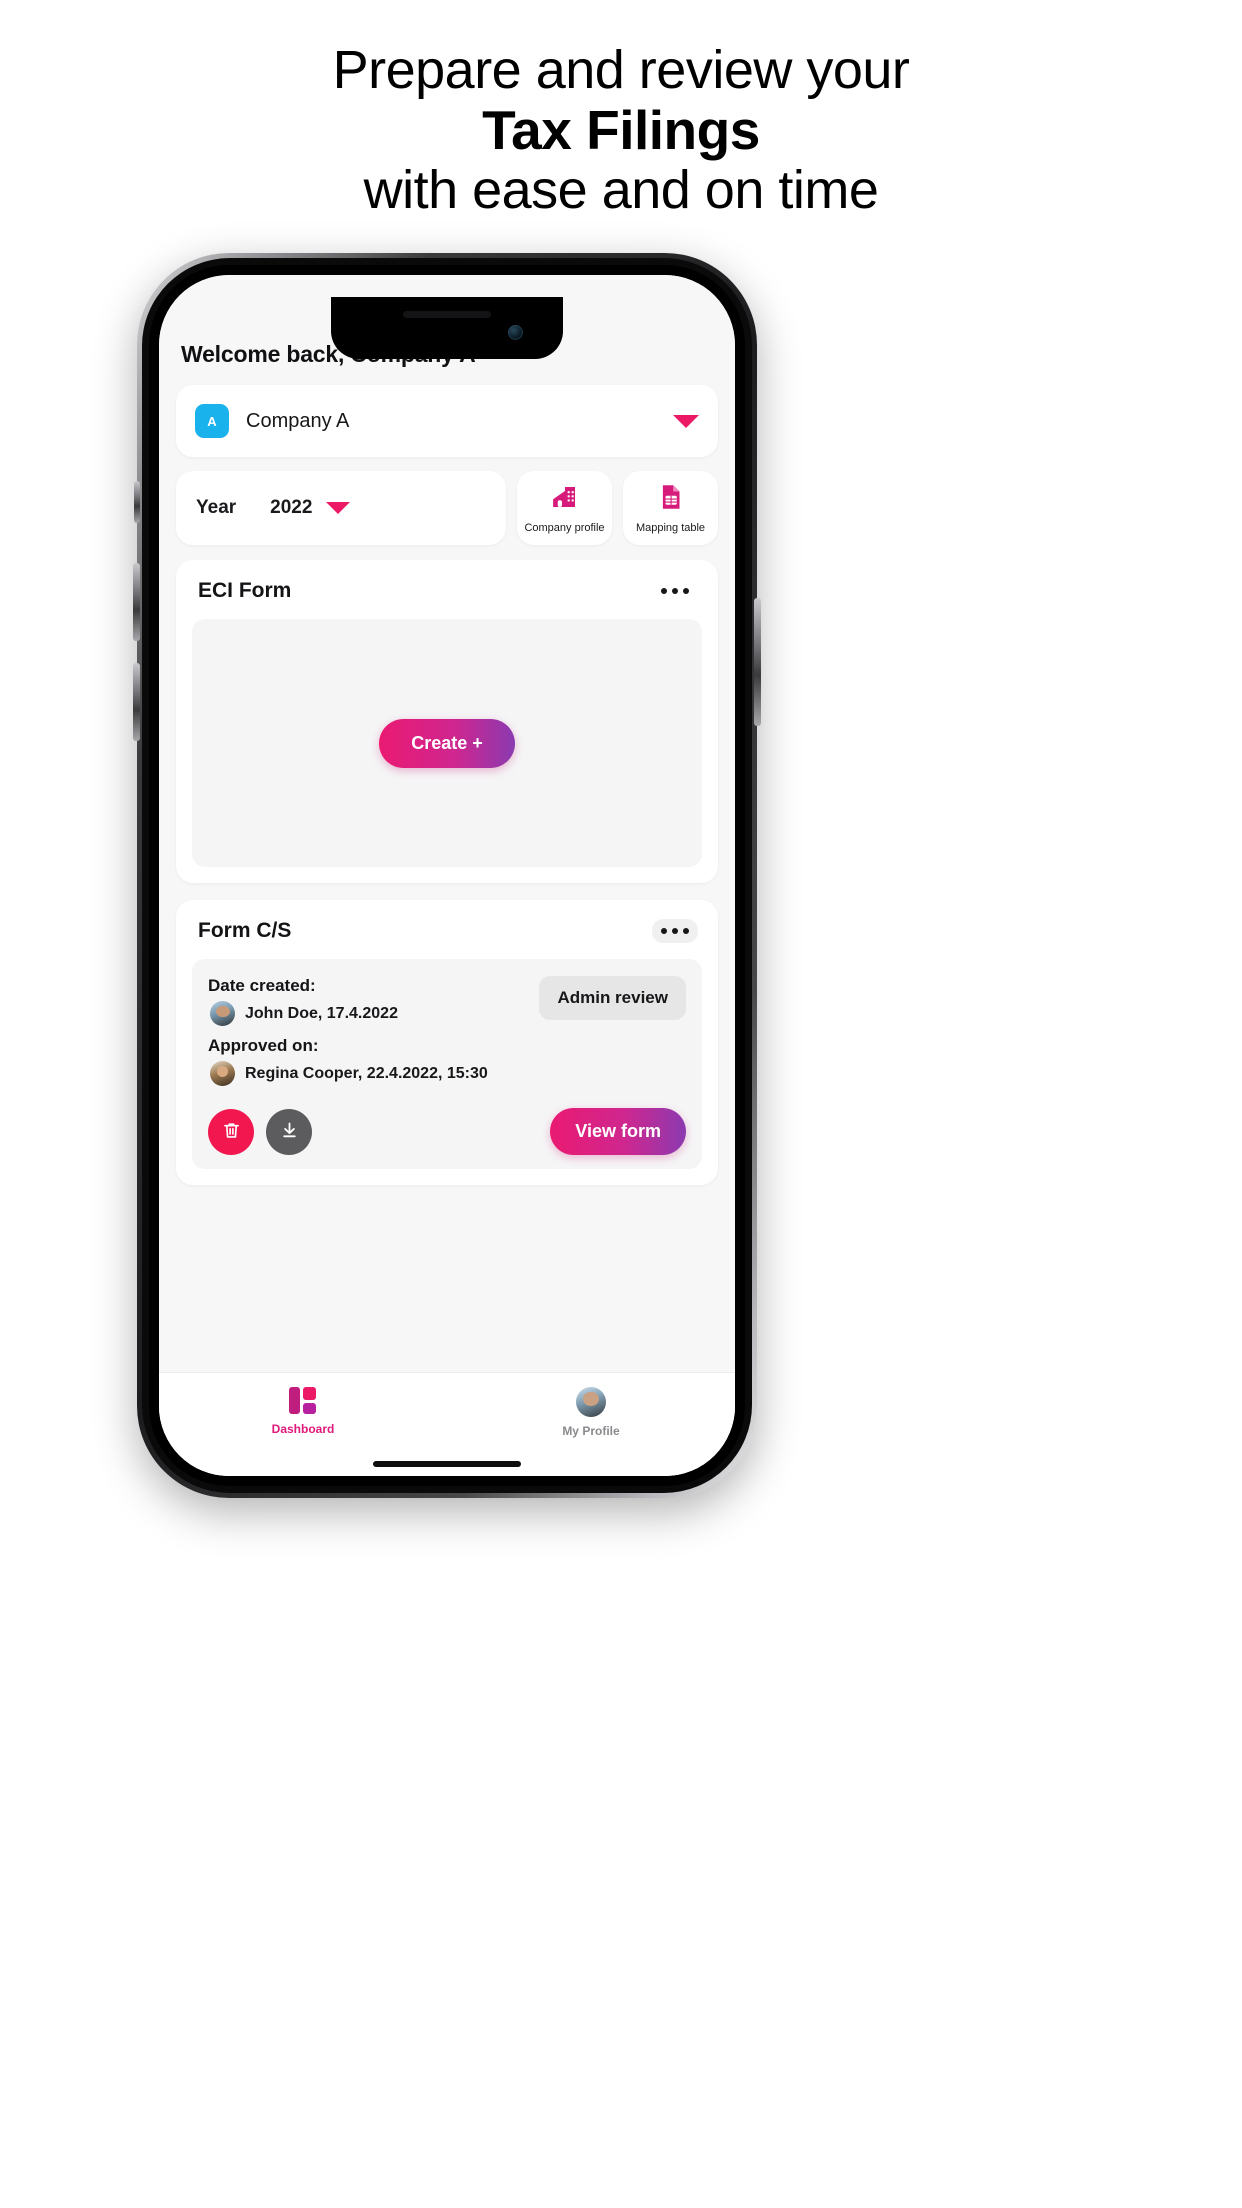 The width and height of the screenshot is (1242, 2208). What do you see at coordinates (303, 1429) in the screenshot?
I see `tab-dashboard-label: Dashboard` at bounding box center [303, 1429].